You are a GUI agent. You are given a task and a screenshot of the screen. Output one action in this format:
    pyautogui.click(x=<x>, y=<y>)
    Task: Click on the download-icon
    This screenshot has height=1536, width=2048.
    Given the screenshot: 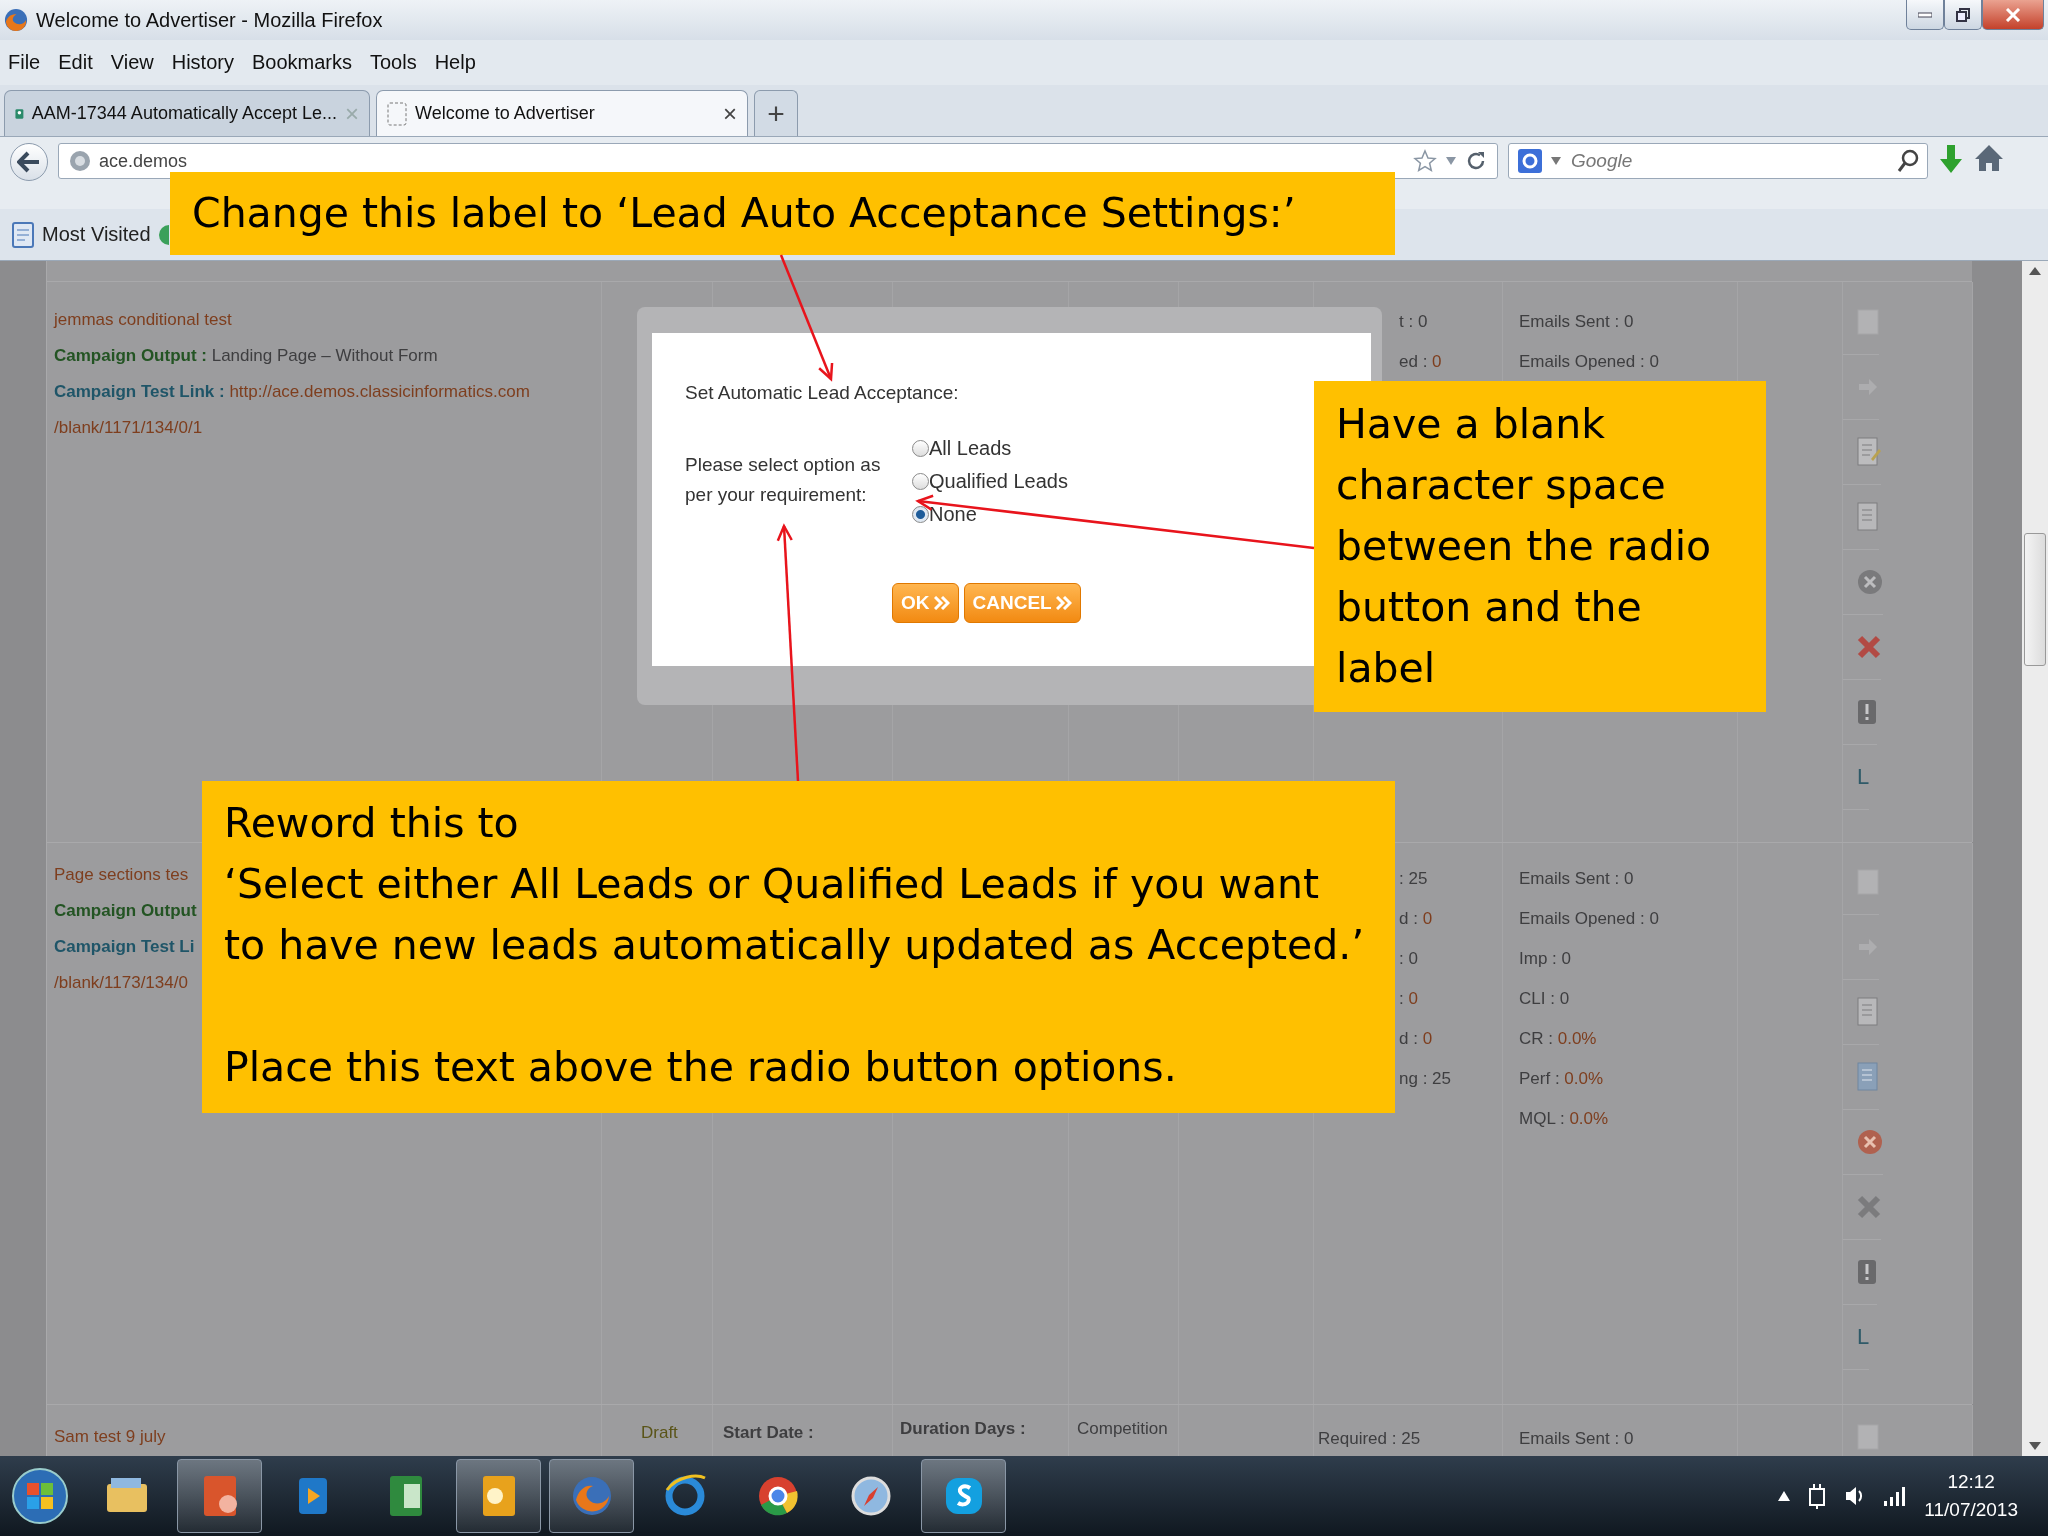 What is the action you would take?
    pyautogui.click(x=1951, y=159)
    